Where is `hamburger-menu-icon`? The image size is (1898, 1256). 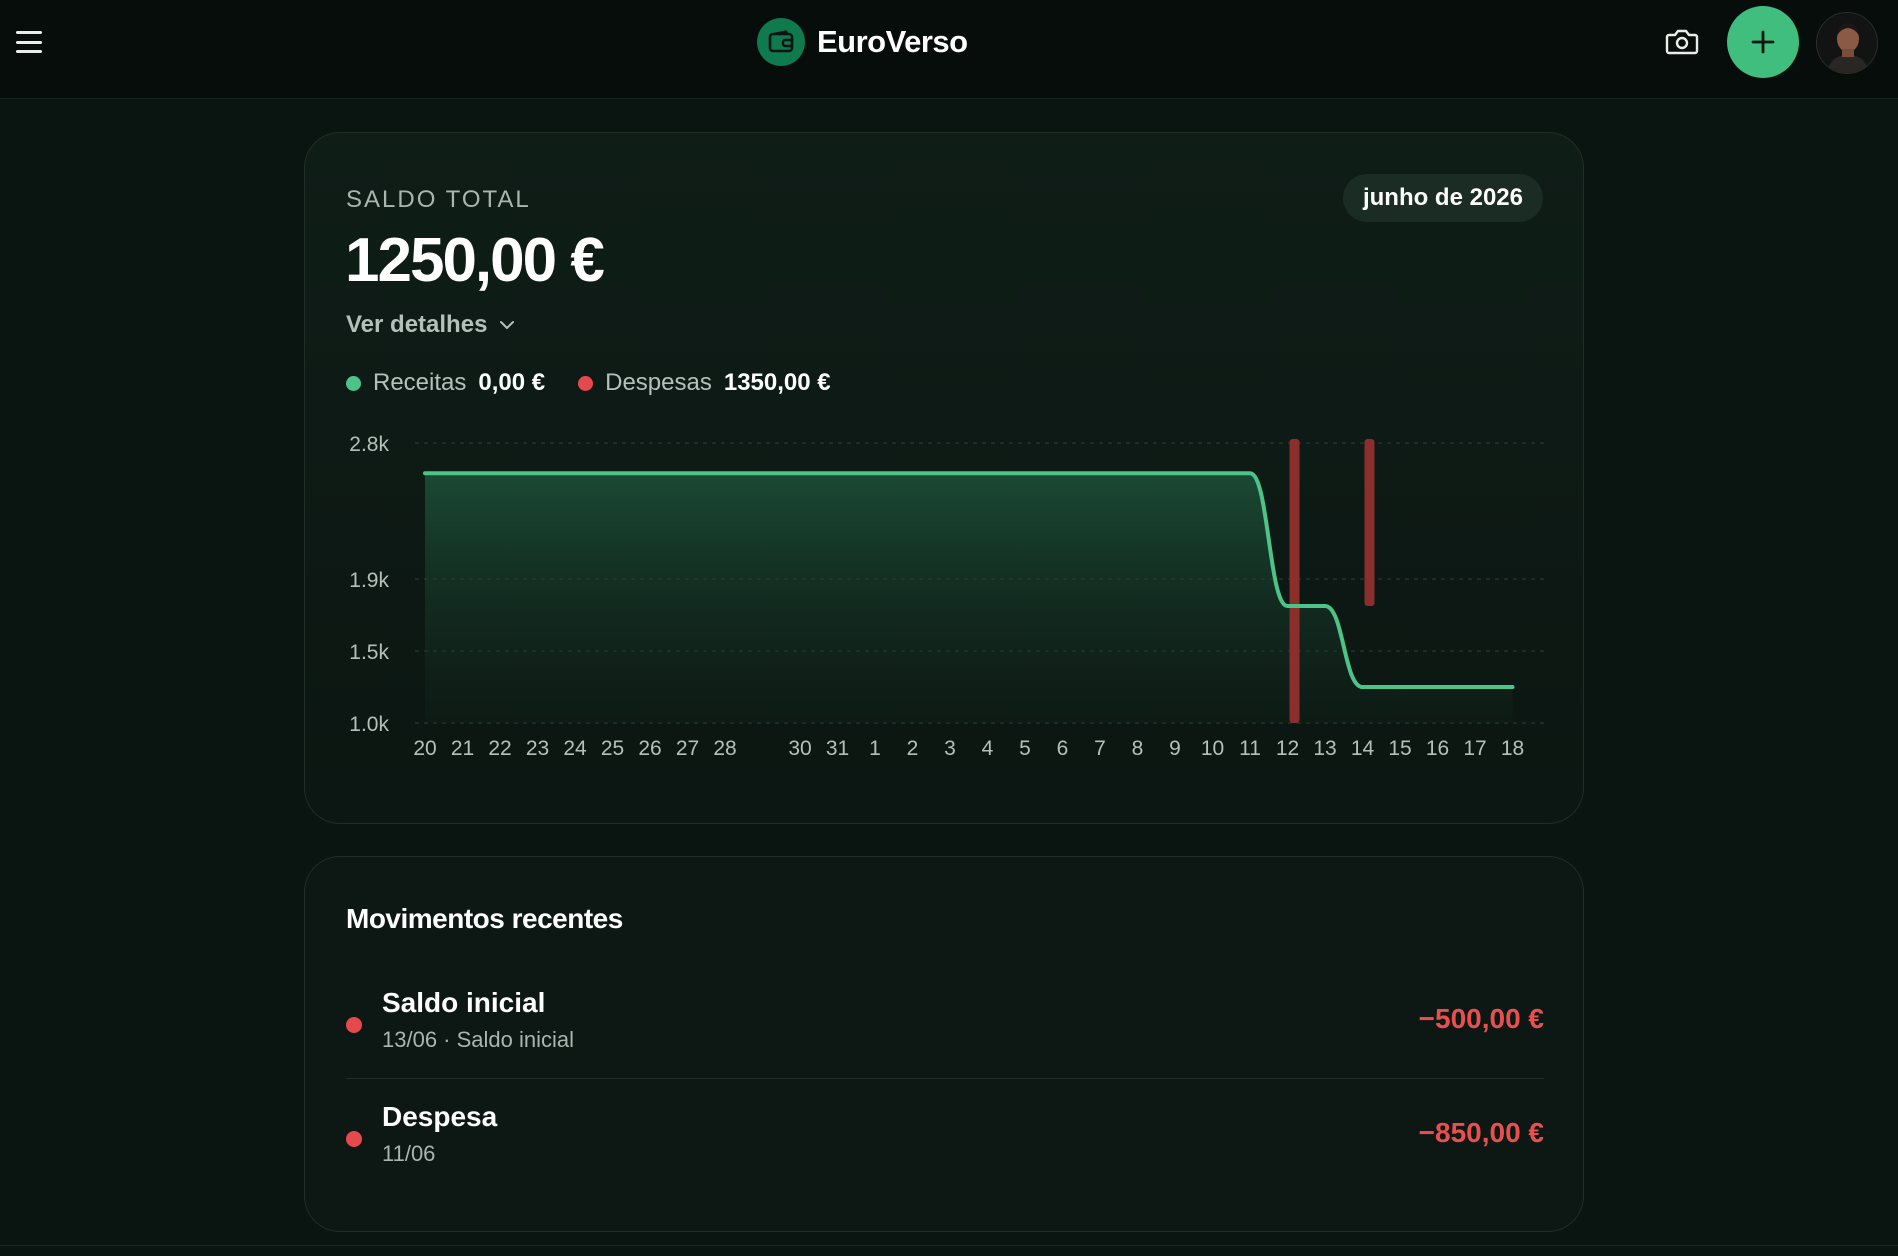 hamburger-menu-icon is located at coordinates (29, 42).